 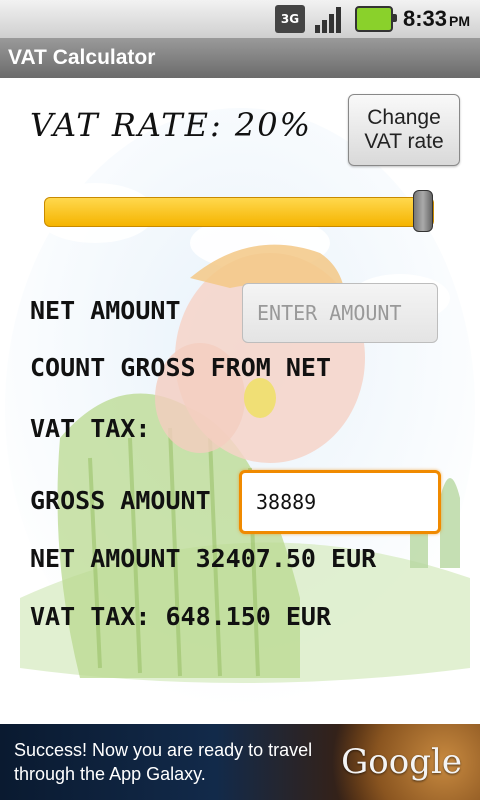 What do you see at coordinates (180, 367) in the screenshot?
I see `count-gross-from-net-label: COUNT GROSS FROM NET` at bounding box center [180, 367].